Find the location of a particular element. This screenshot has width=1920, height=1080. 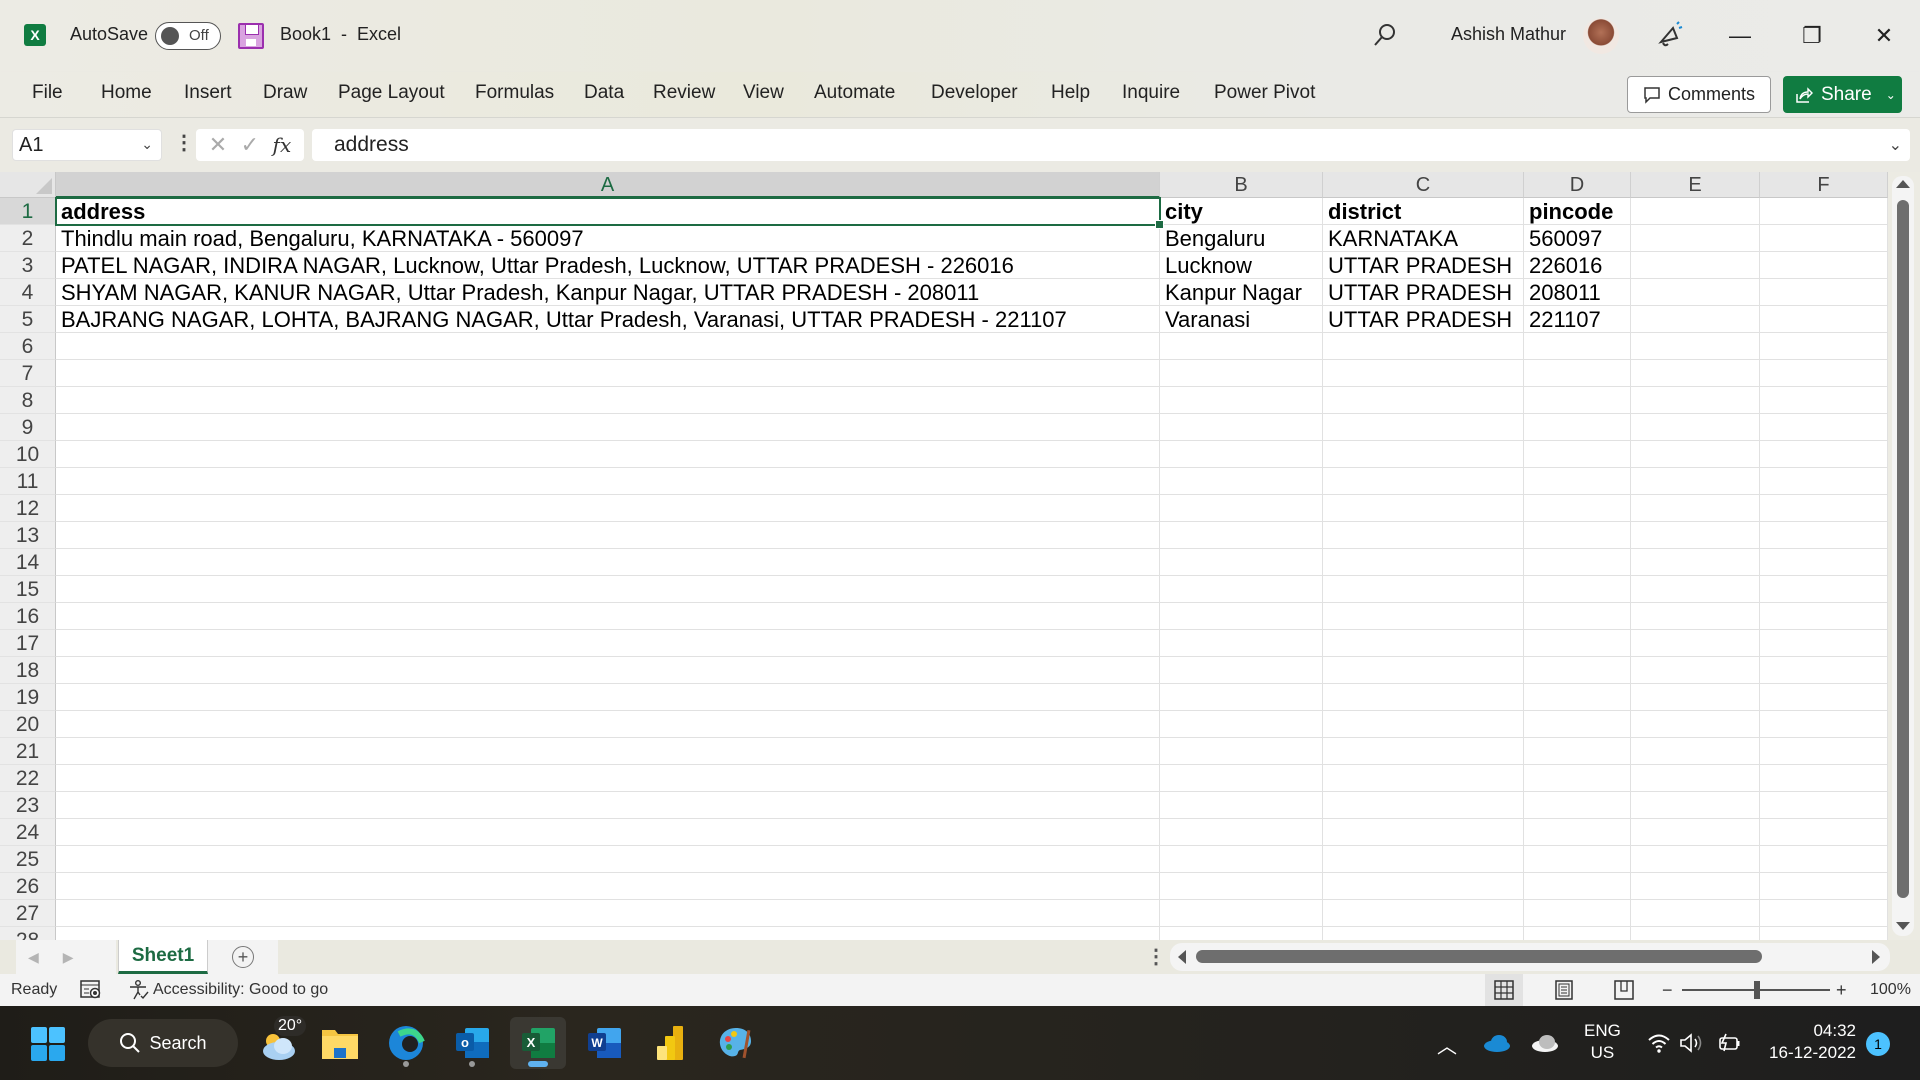

row-header-28: 28 is located at coordinates (28, 933).